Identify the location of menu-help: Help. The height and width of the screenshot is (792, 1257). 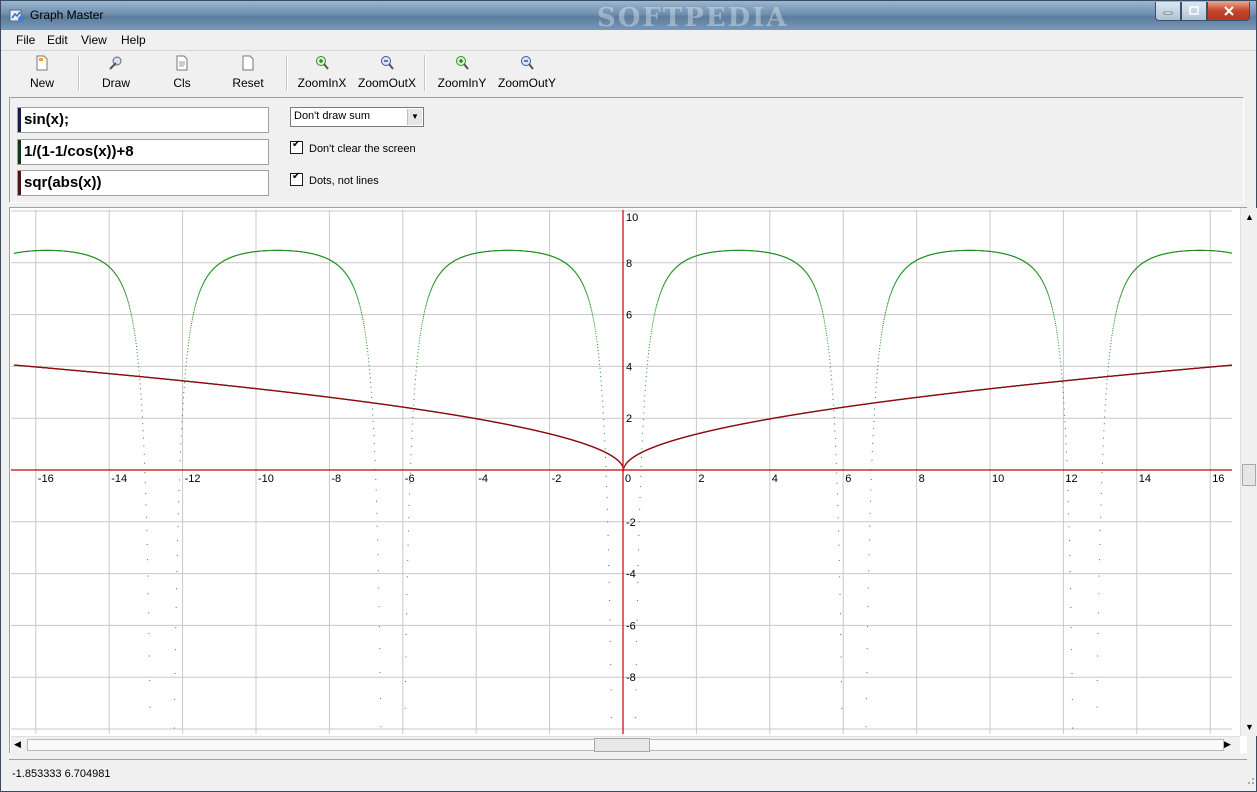
(133, 40).